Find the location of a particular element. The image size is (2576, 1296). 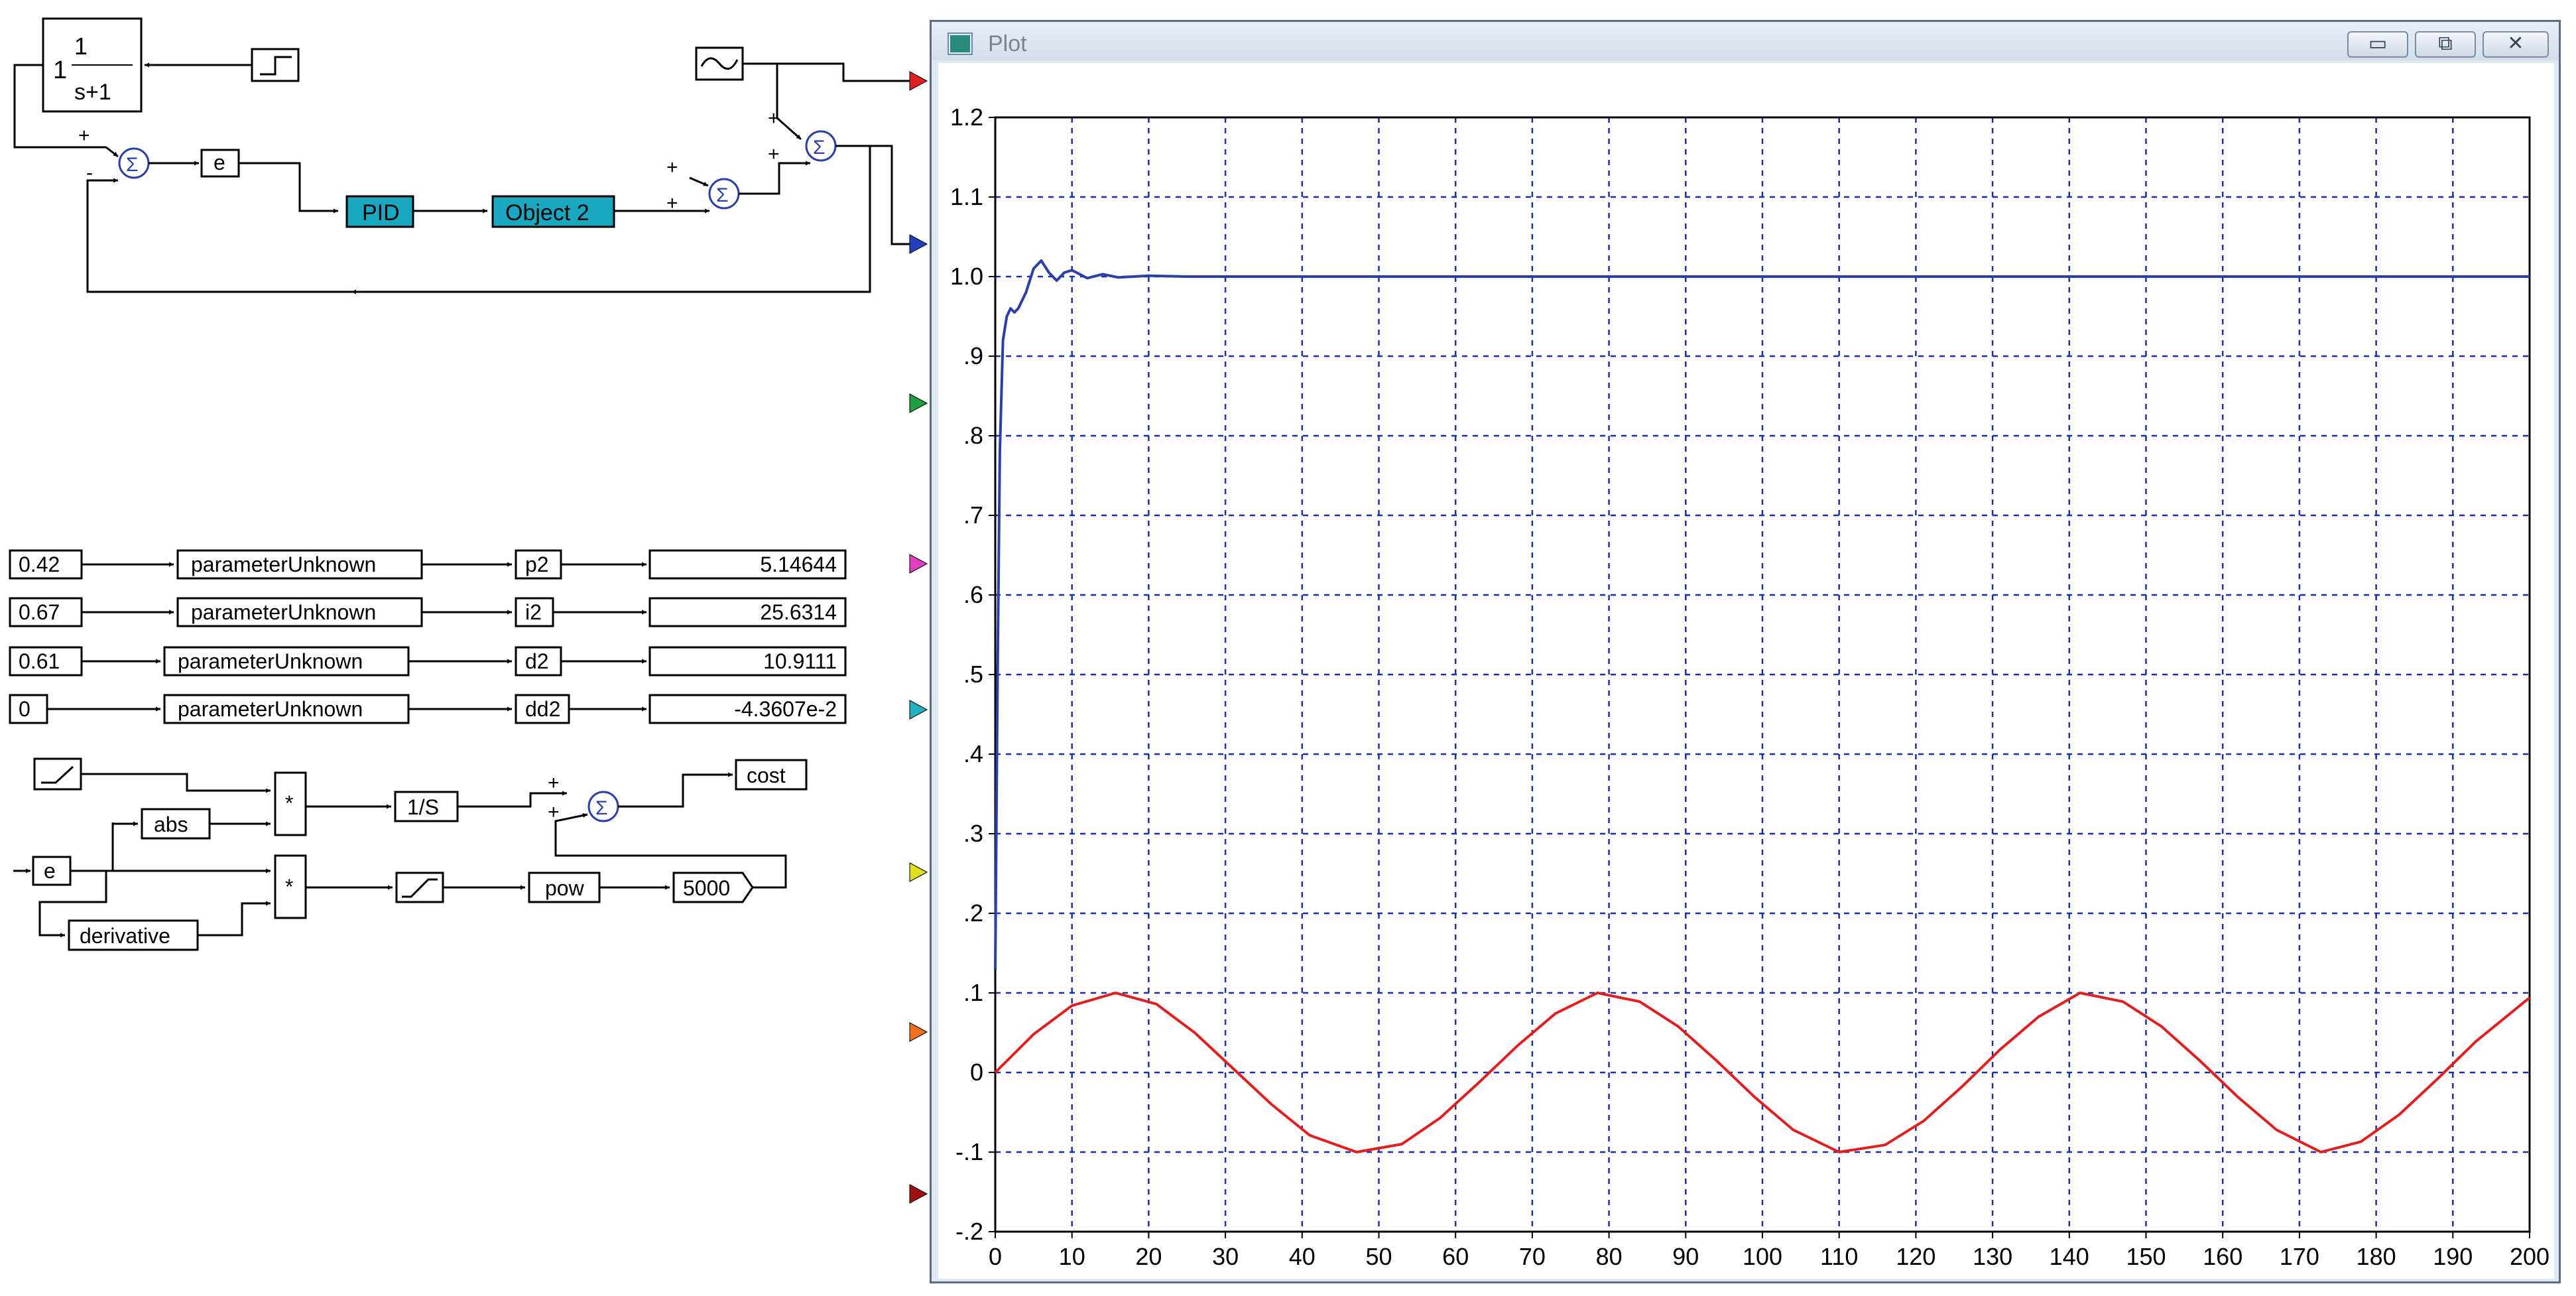

tf-gain: 1 is located at coordinates (60, 70).